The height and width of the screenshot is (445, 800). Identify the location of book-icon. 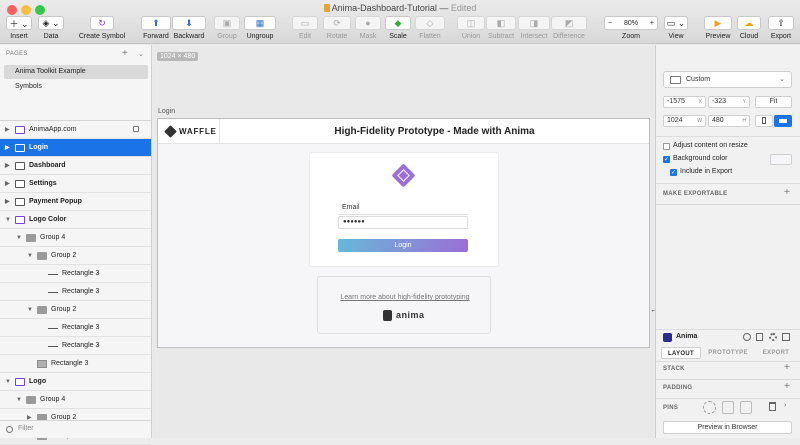
(759, 337).